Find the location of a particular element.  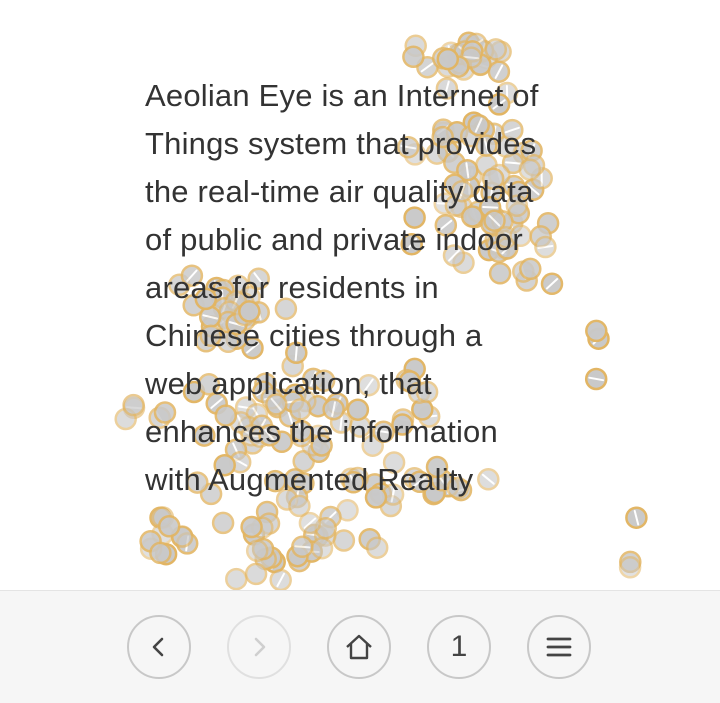

text-line: areas for residents in is located at coordinates (292, 287).